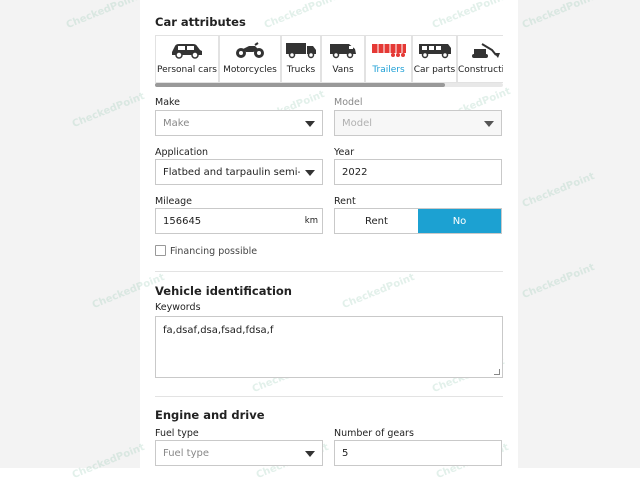 This screenshot has height=480, width=640. I want to click on application-label: Application, so click(182, 152).